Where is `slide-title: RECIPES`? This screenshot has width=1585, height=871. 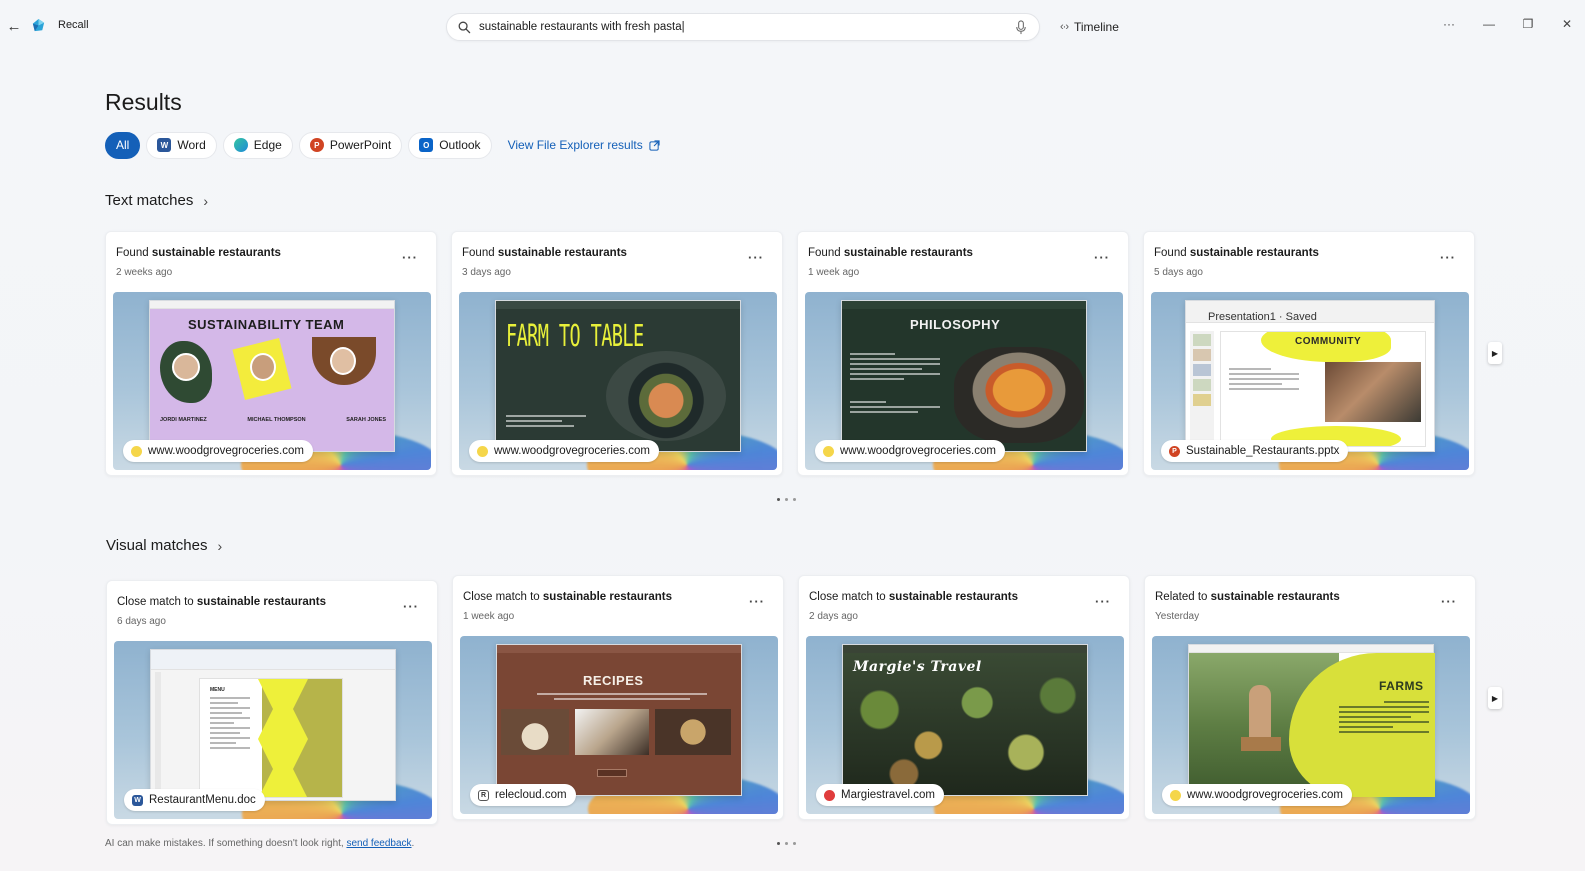 slide-title: RECIPES is located at coordinates (613, 680).